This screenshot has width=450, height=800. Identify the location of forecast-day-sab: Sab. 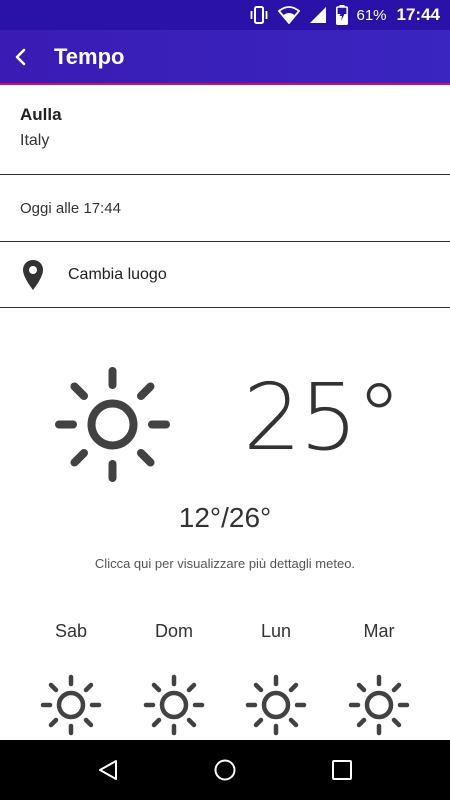
(71, 676).